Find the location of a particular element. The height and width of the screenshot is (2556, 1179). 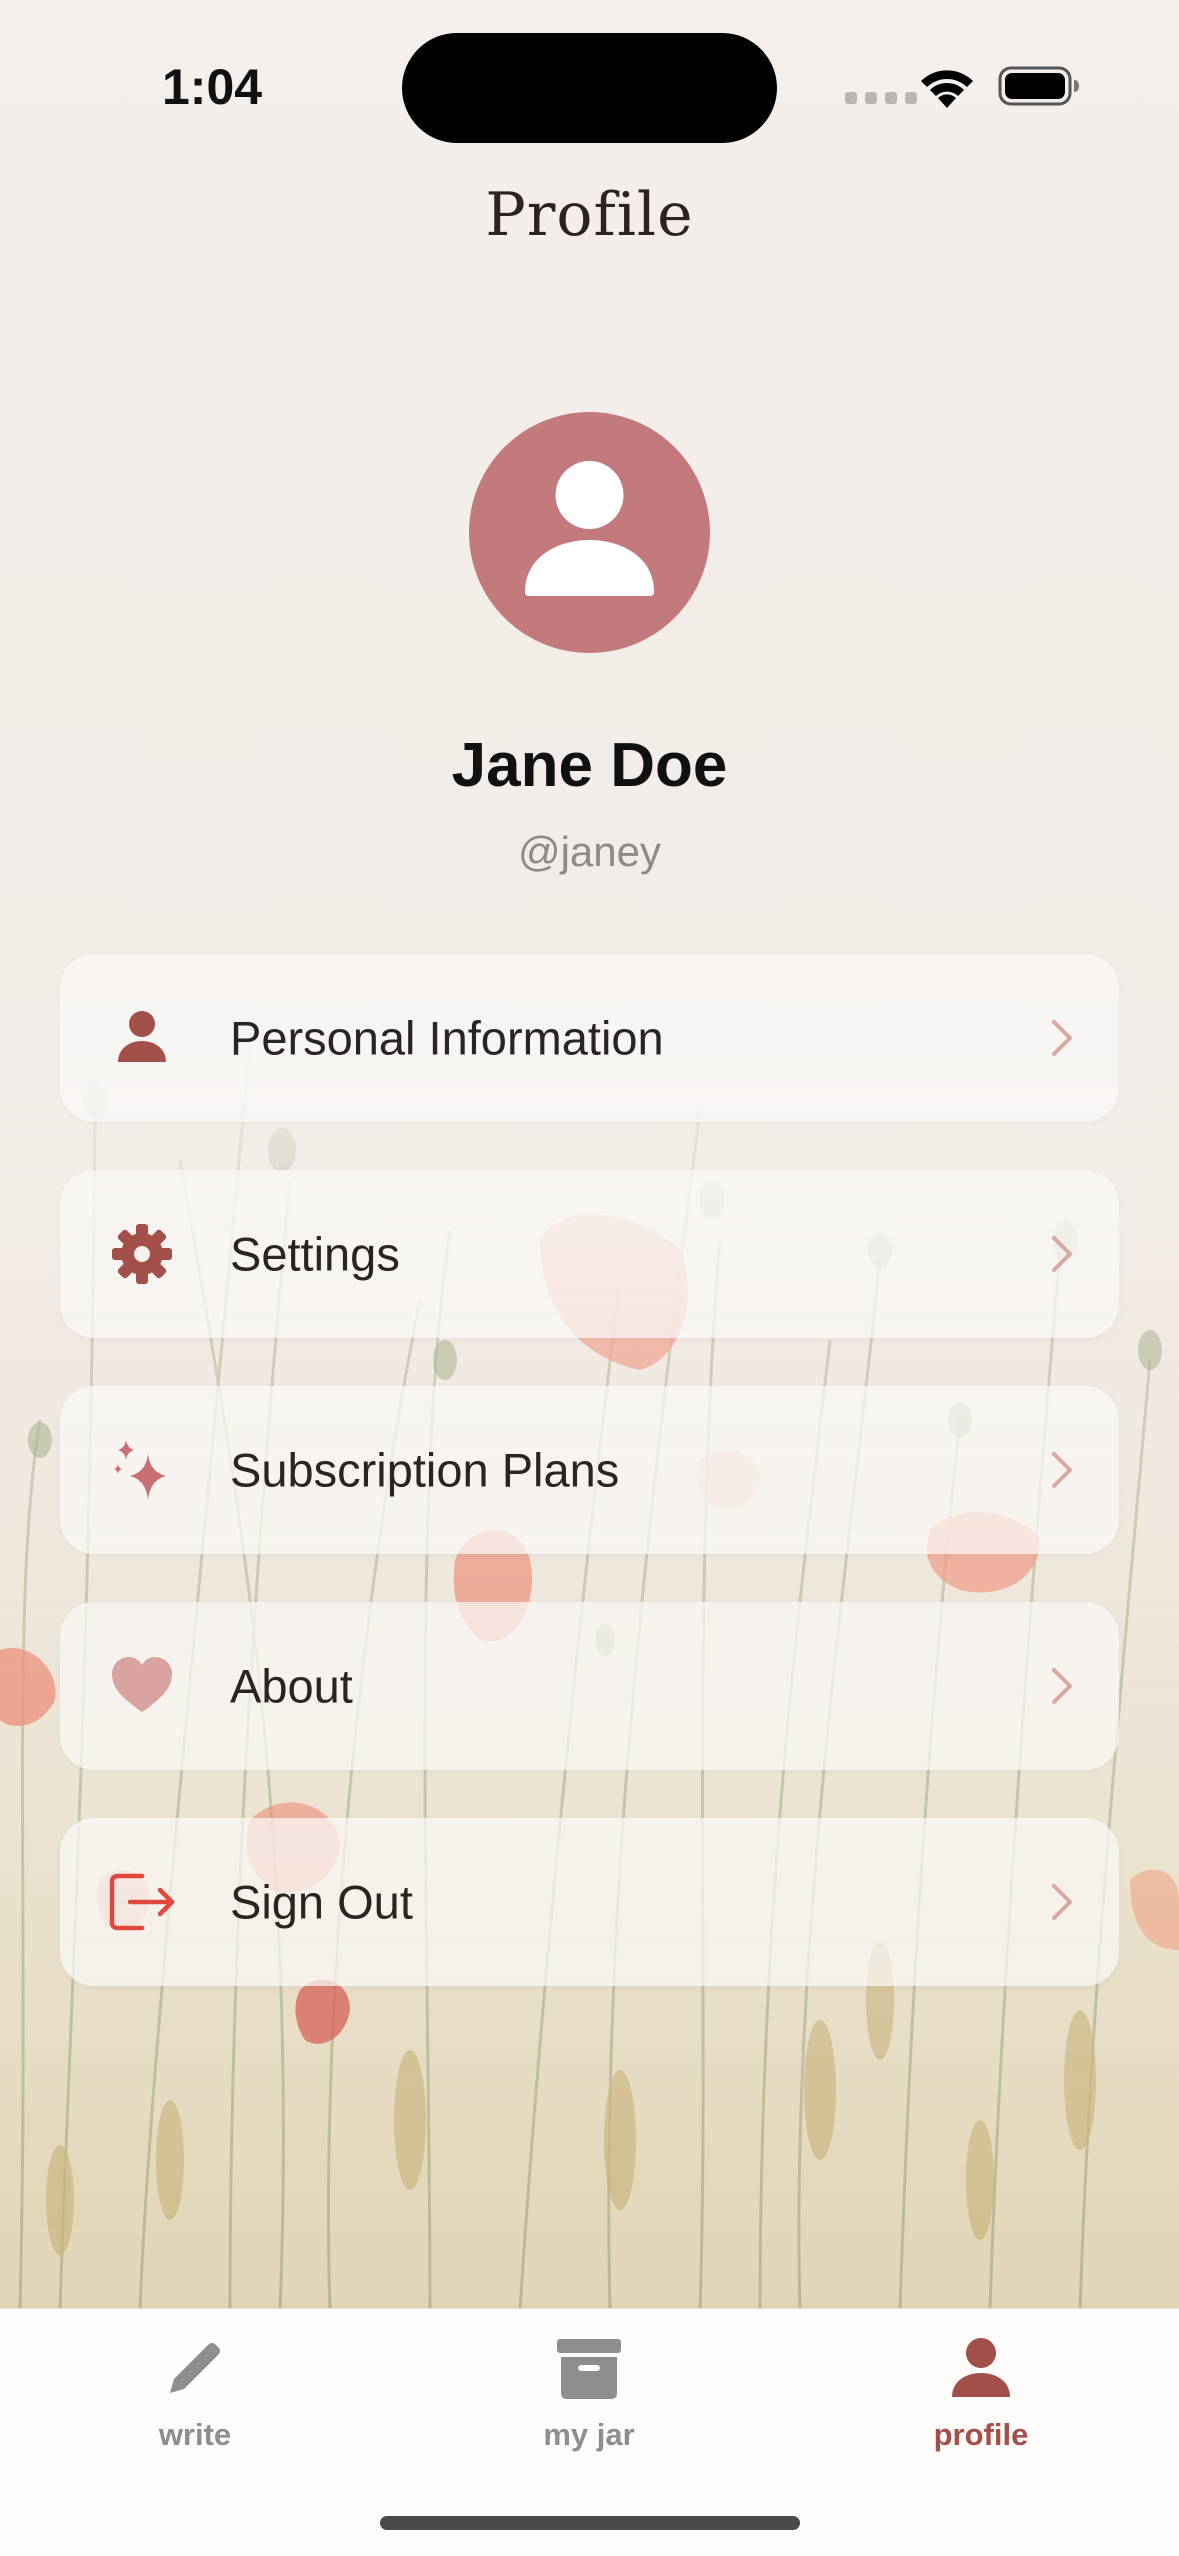

pencil-icon is located at coordinates (195, 2368).